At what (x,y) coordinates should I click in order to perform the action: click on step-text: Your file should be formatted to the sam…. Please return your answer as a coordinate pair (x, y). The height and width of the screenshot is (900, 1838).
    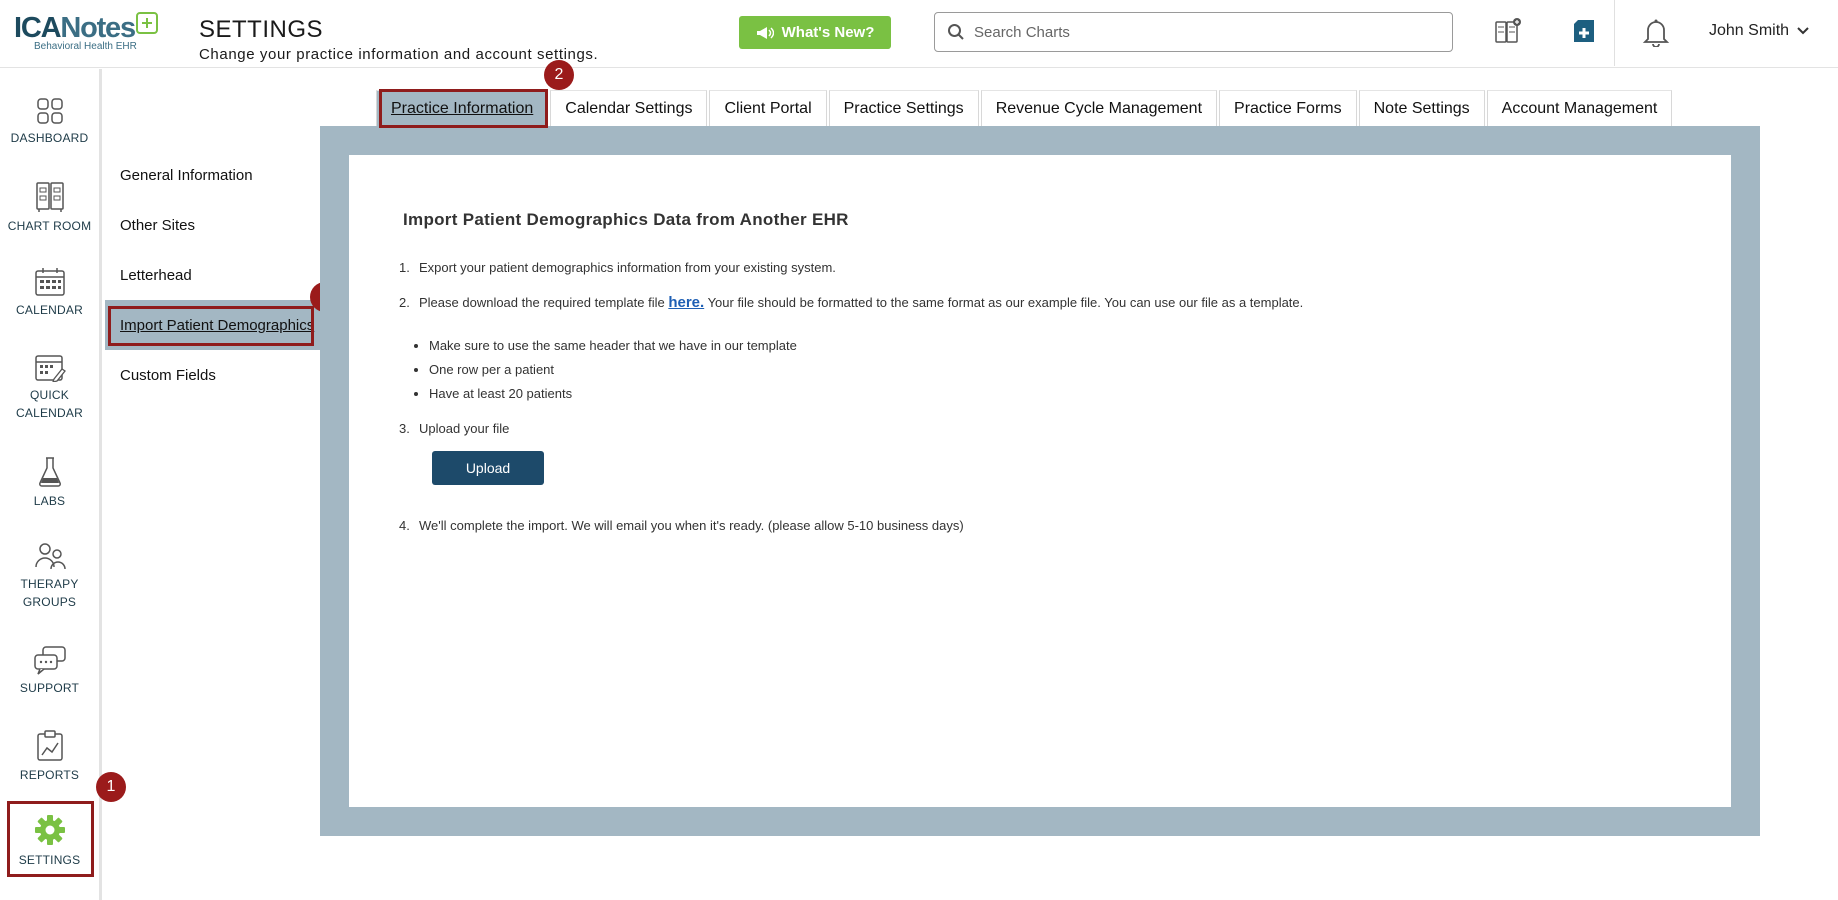
    Looking at the image, I should click on (1004, 302).